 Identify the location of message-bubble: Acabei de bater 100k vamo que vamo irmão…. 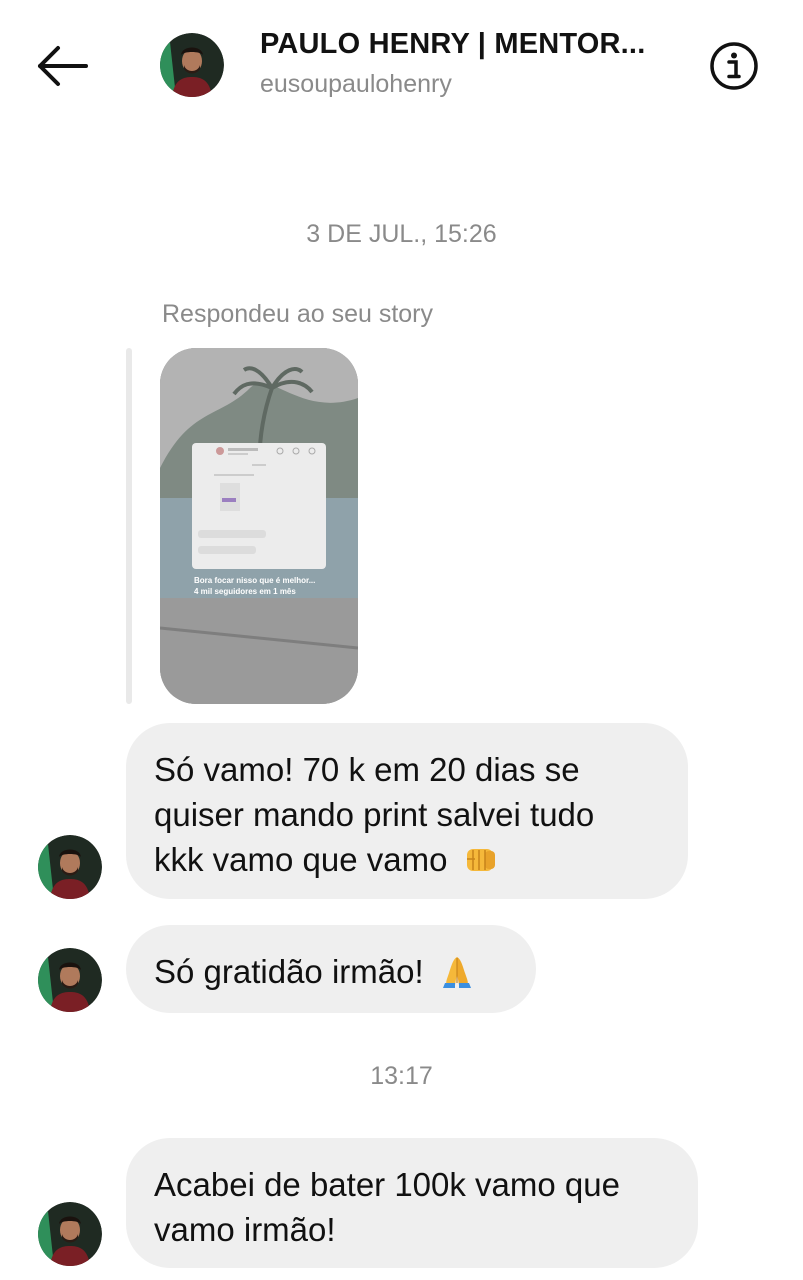
(412, 1203).